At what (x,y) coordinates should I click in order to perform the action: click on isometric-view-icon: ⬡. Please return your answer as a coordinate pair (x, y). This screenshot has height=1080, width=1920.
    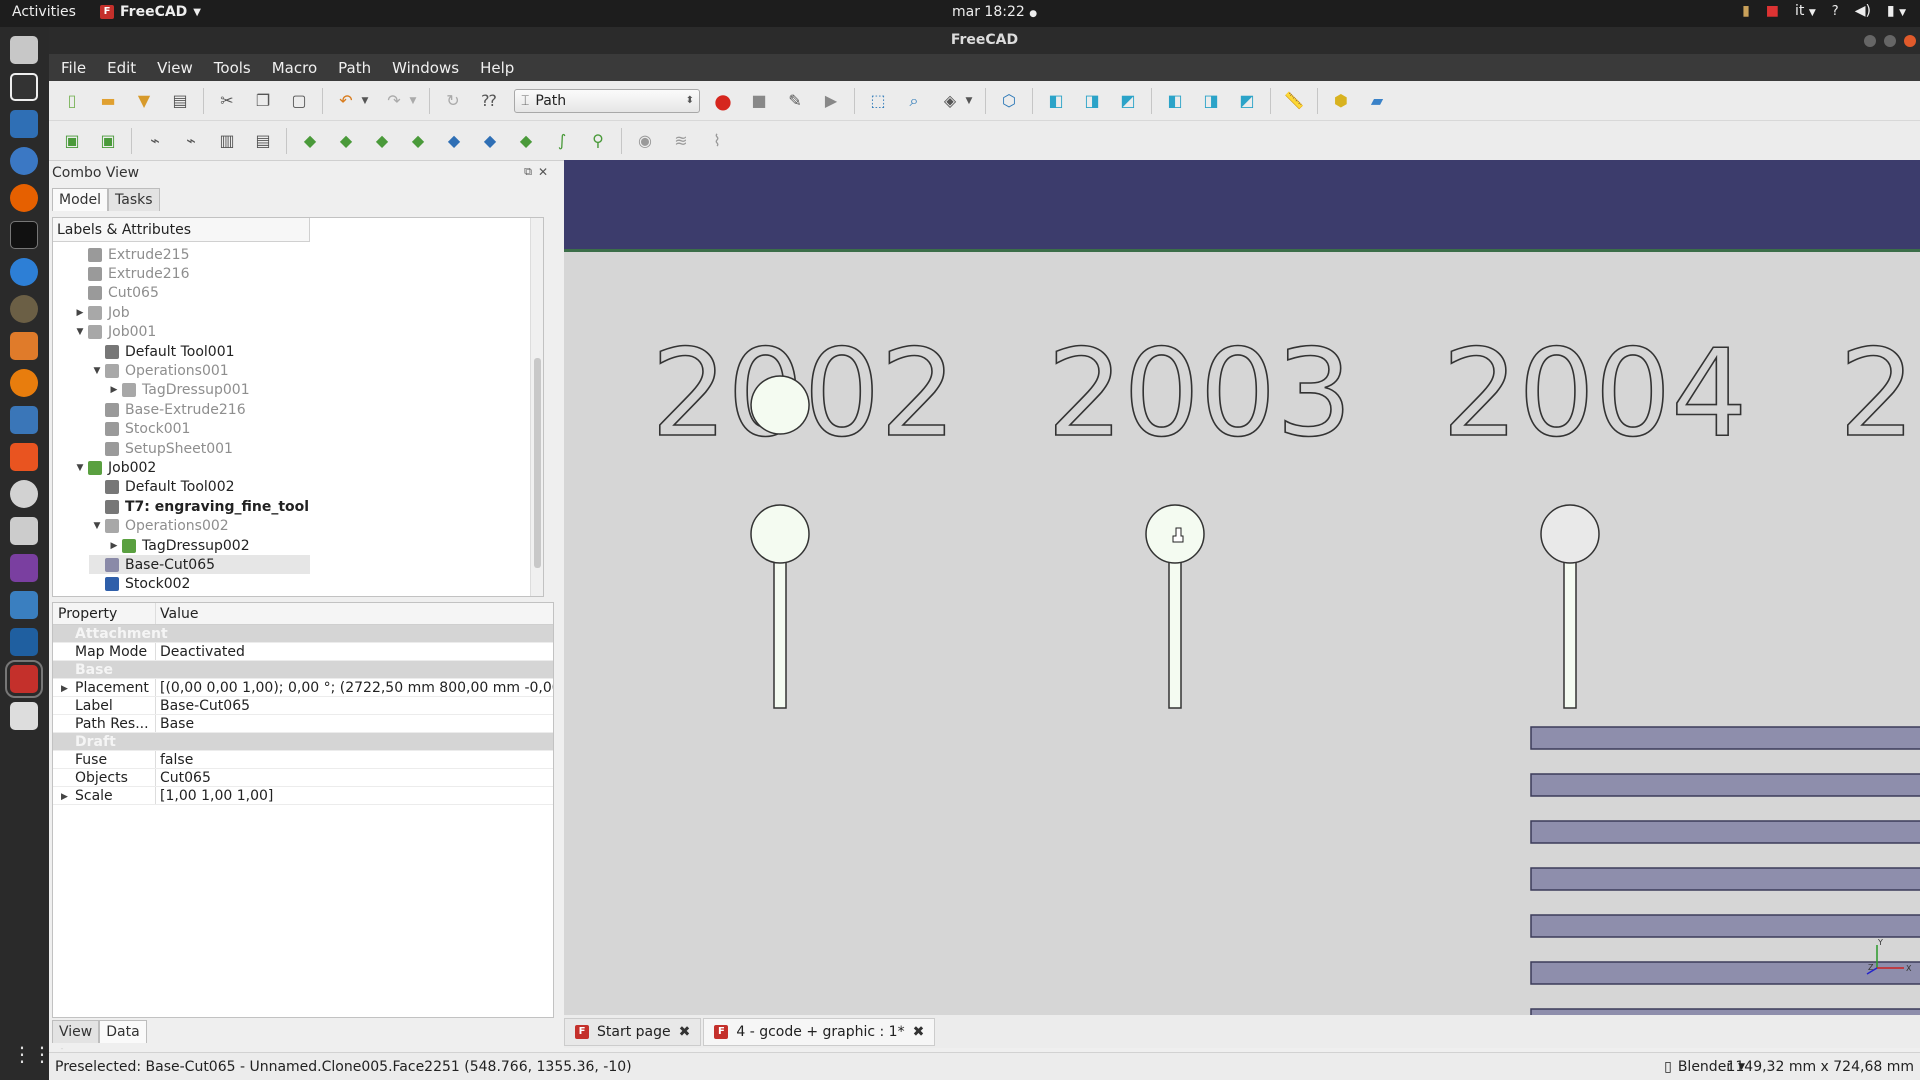
    Looking at the image, I should click on (1009, 101).